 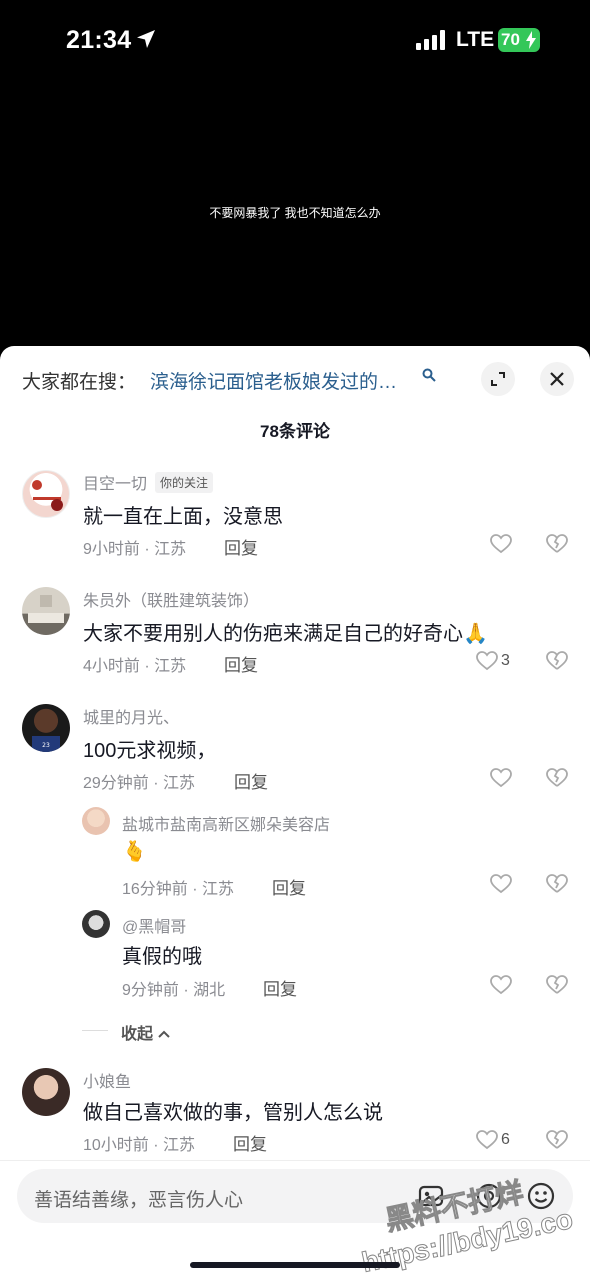 I want to click on search-icon, so click(x=429, y=375).